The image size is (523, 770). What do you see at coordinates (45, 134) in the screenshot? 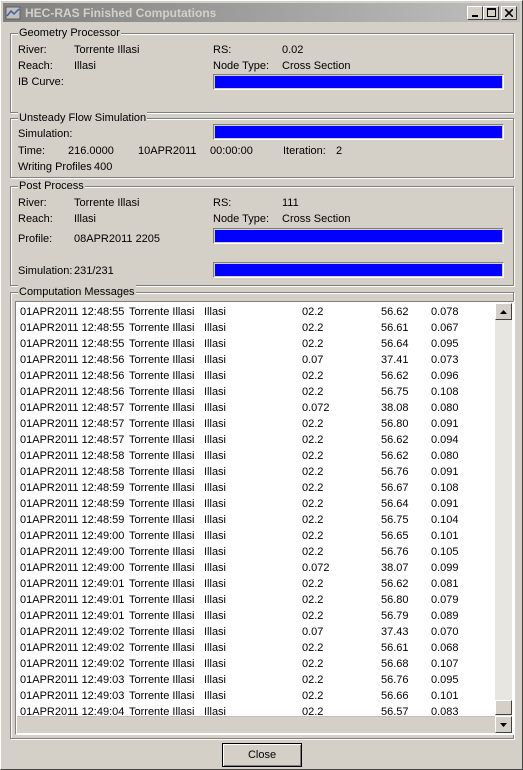
I see `simulation-label: Simulation:` at bounding box center [45, 134].